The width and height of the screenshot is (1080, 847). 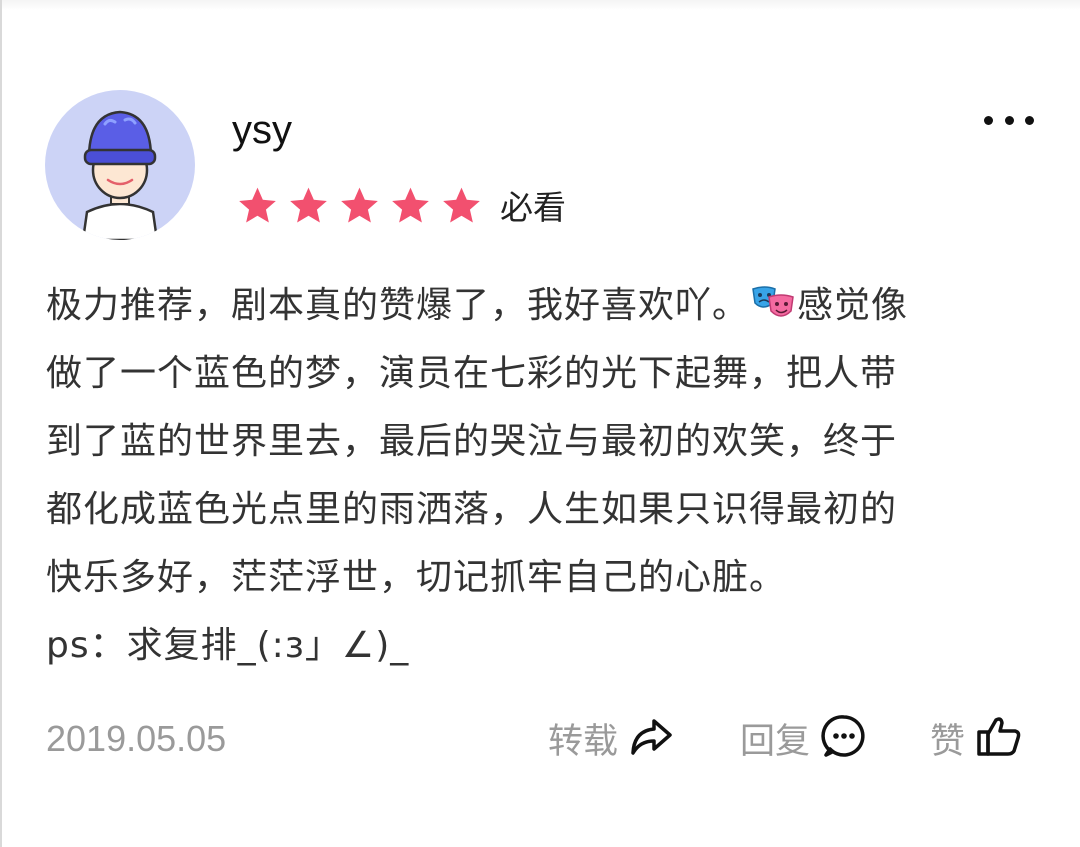 I want to click on content-text: 极力推荐，剧本真的赞爆了，我好喜欢吖。, so click(x=398, y=305).